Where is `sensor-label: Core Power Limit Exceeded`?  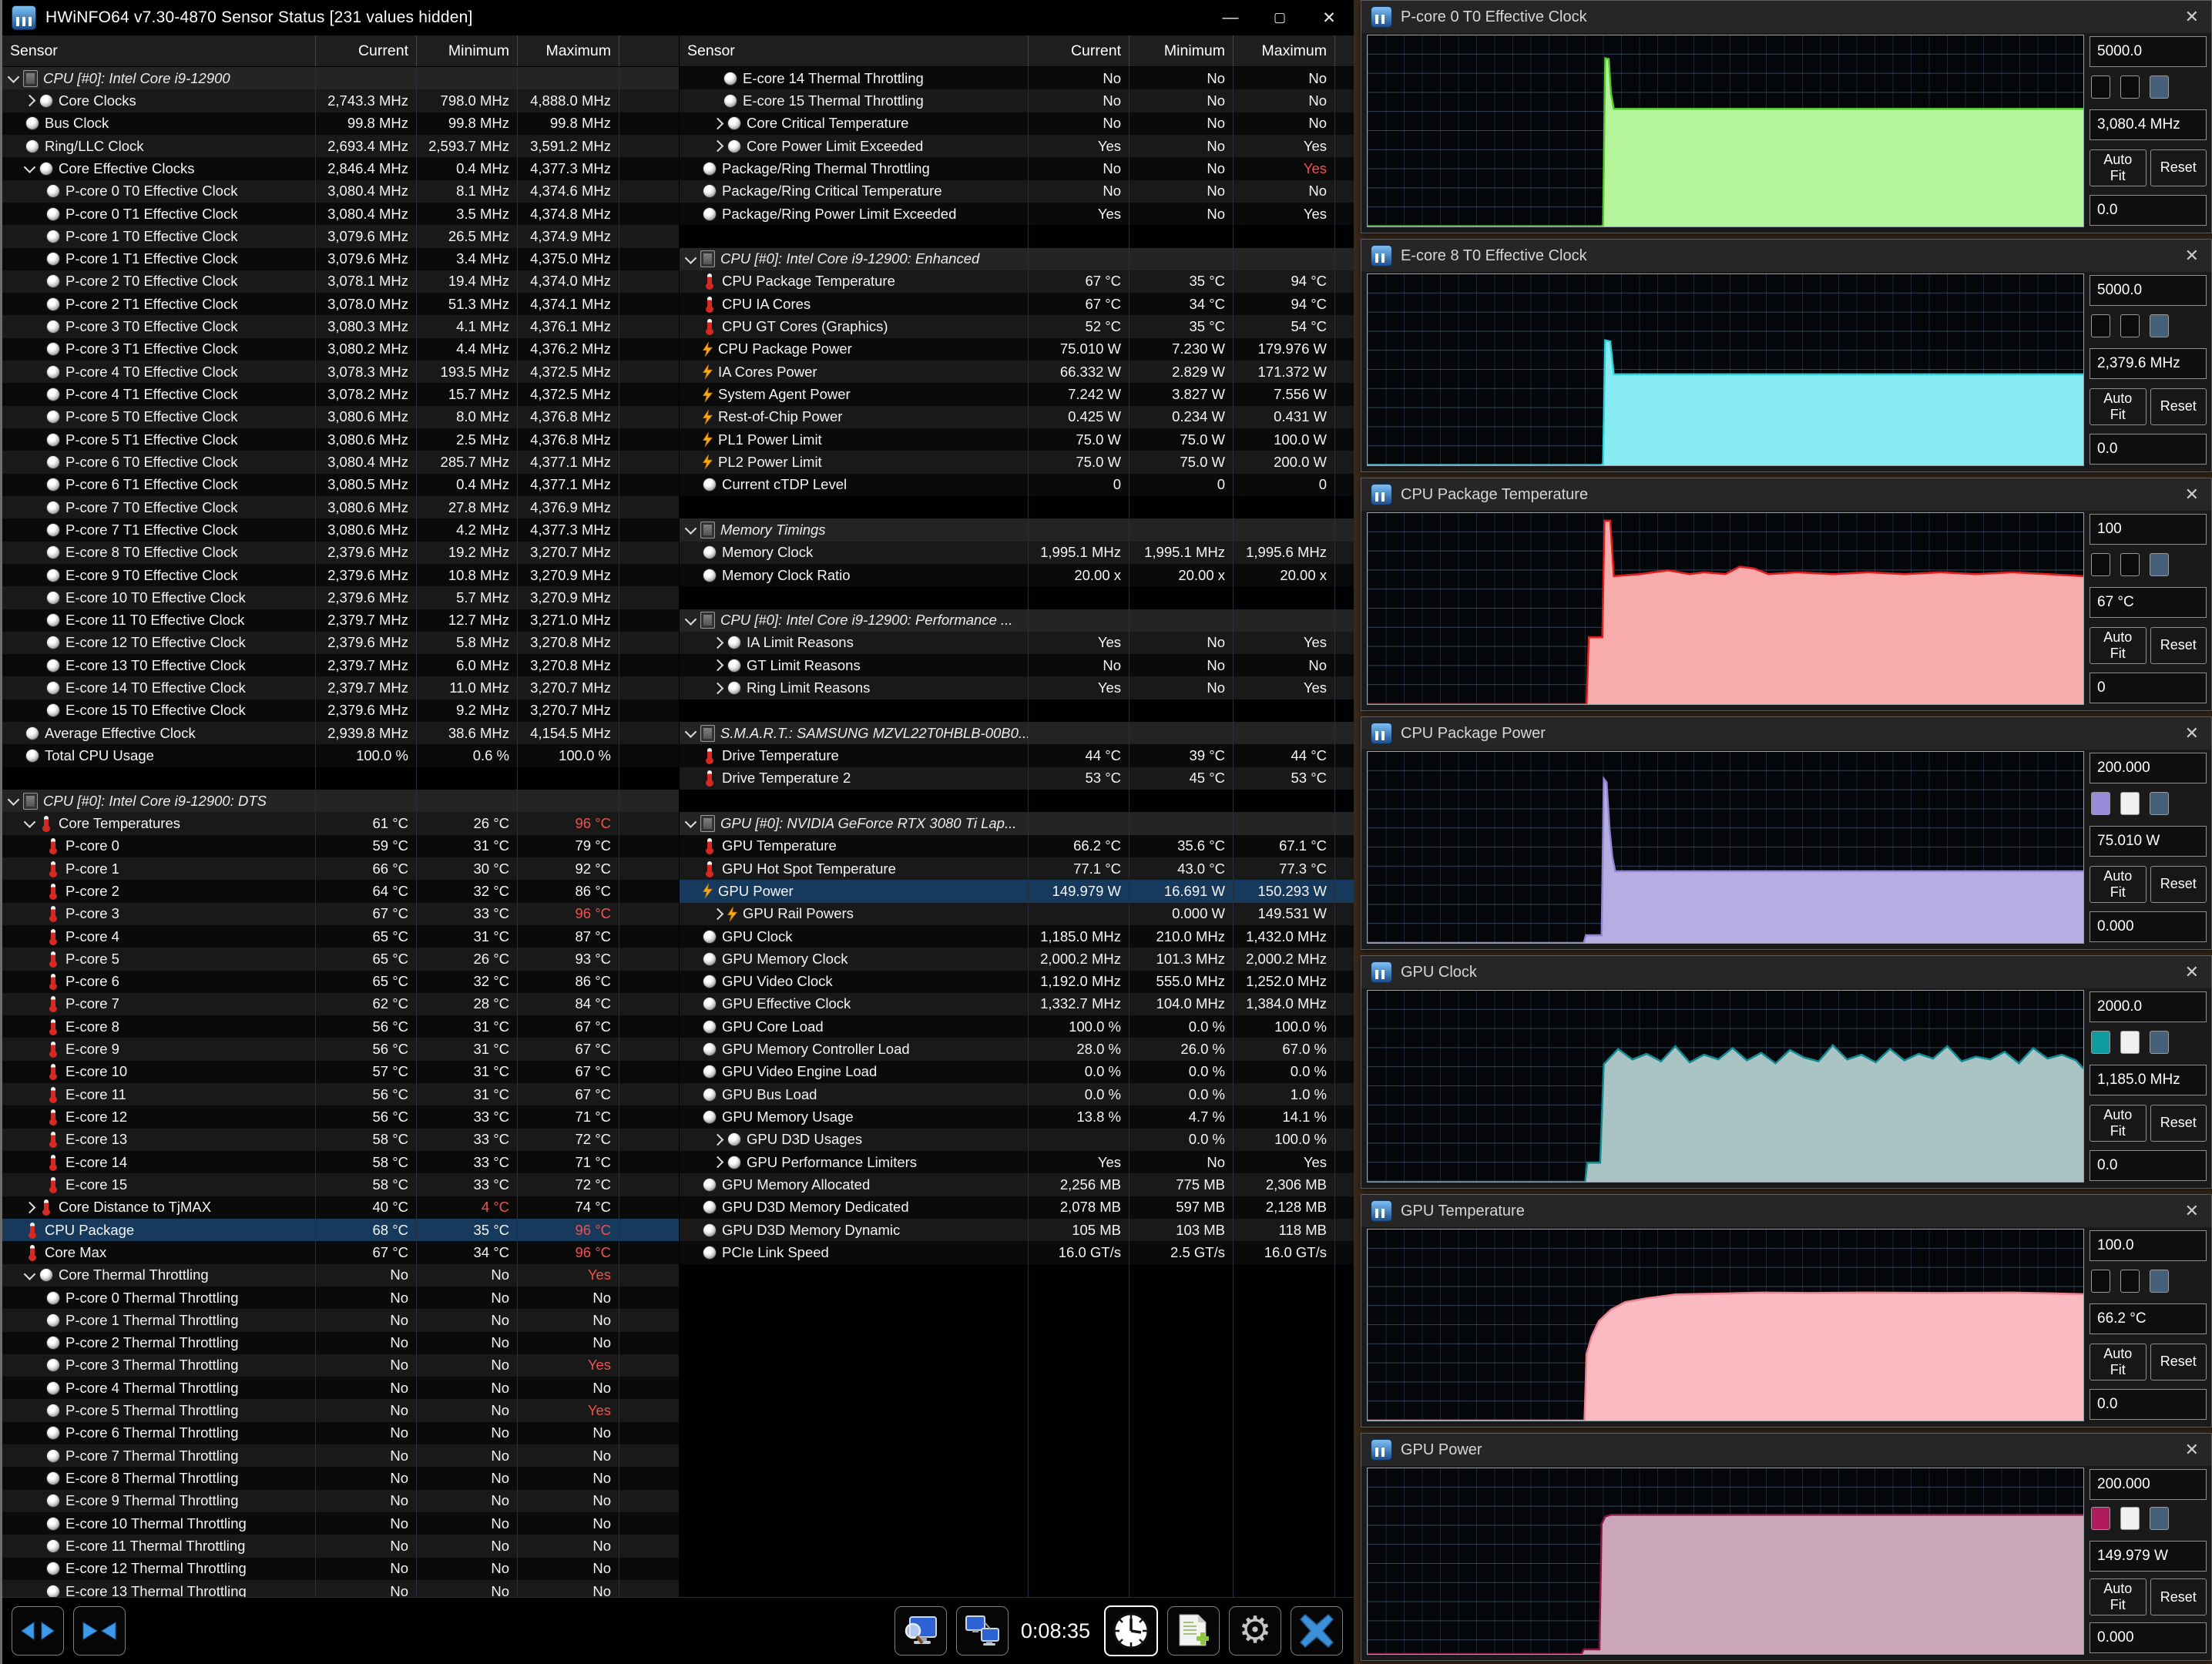 sensor-label: Core Power Limit Exceeded is located at coordinates (854, 146).